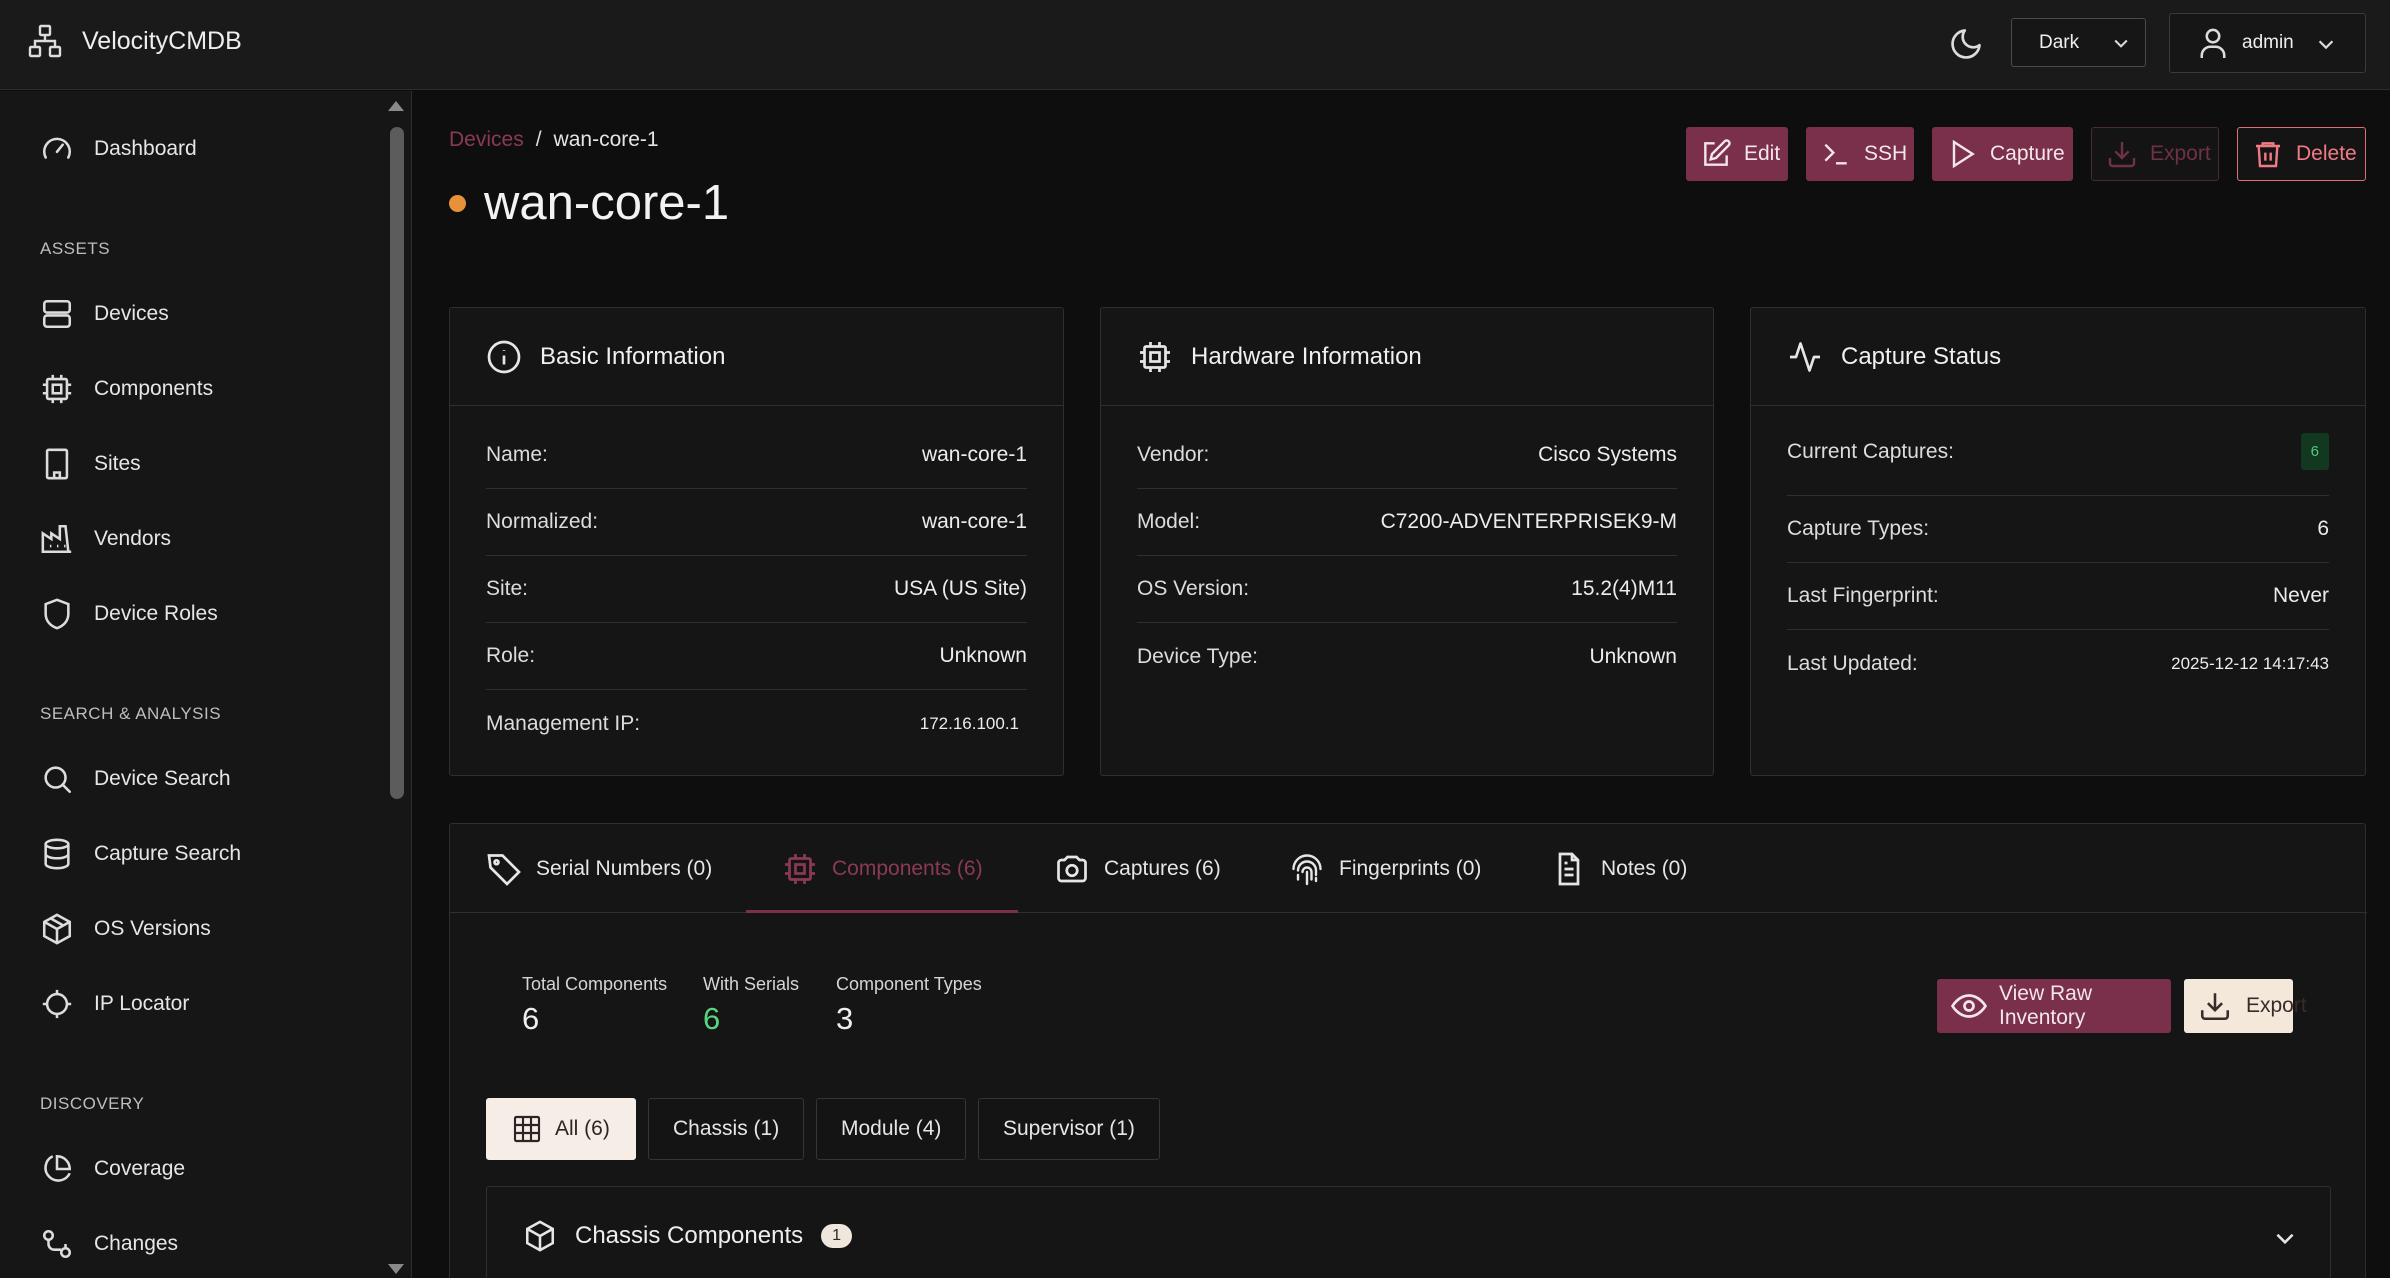 The height and width of the screenshot is (1278, 2390). What do you see at coordinates (1607, 454) in the screenshot?
I see `row-value: Cisco Systems` at bounding box center [1607, 454].